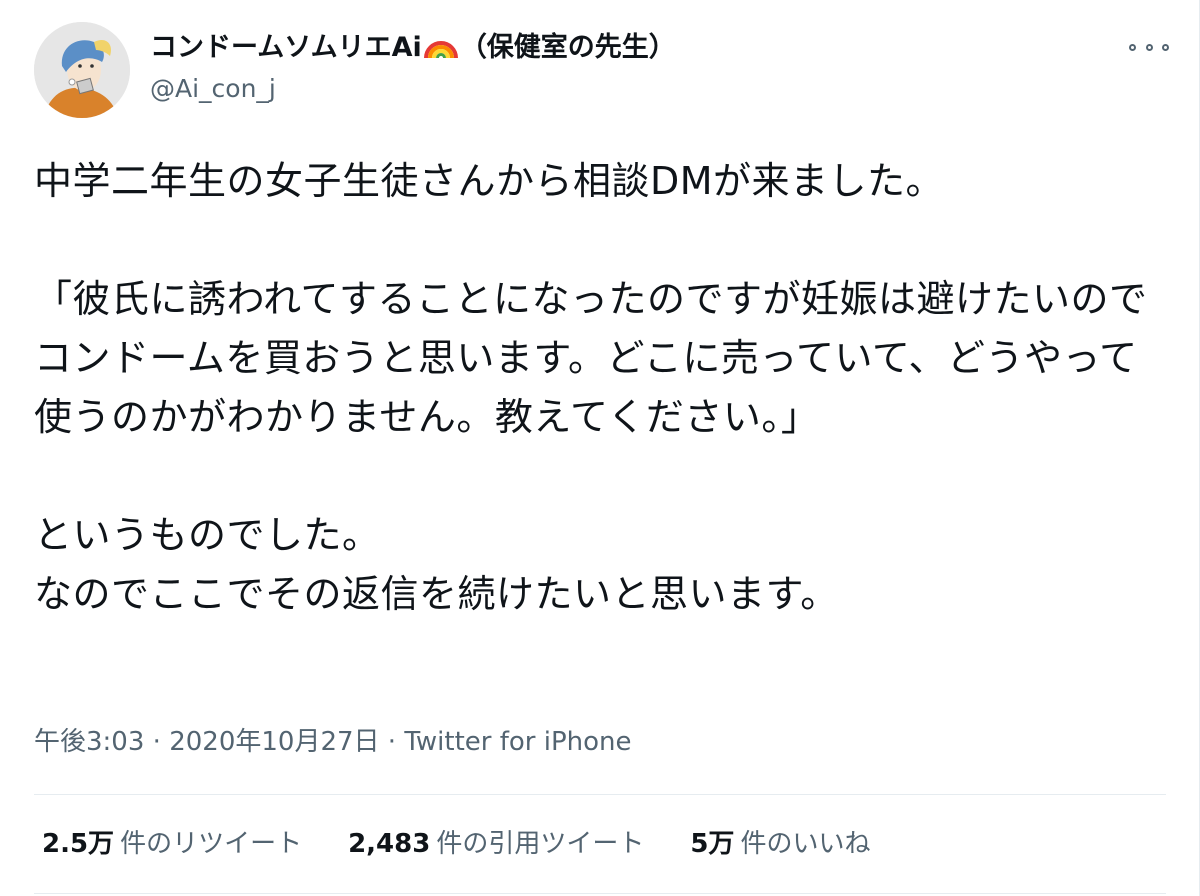 This screenshot has width=1200, height=896. What do you see at coordinates (440, 51) in the screenshot?
I see `rainbow-icon` at bounding box center [440, 51].